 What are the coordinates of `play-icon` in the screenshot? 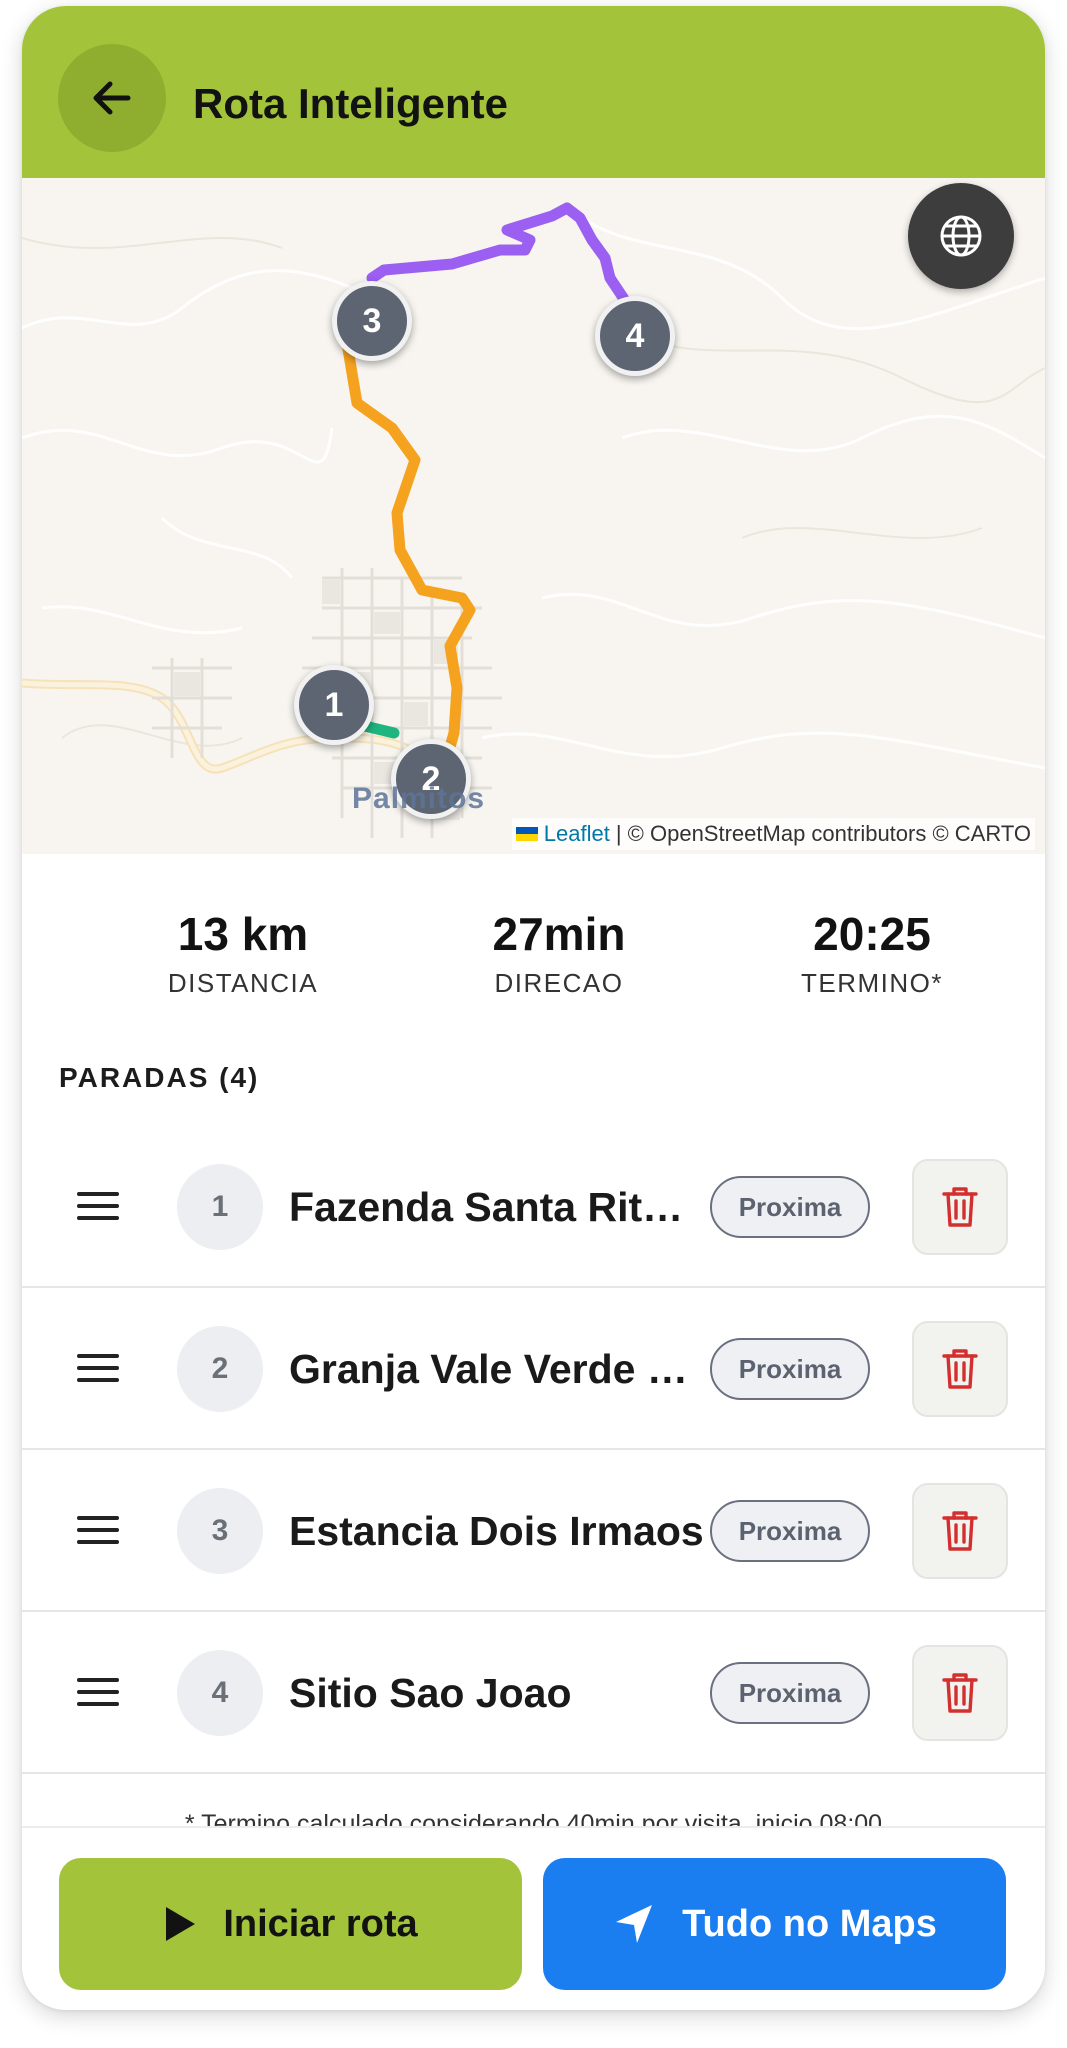 It's located at (181, 1924).